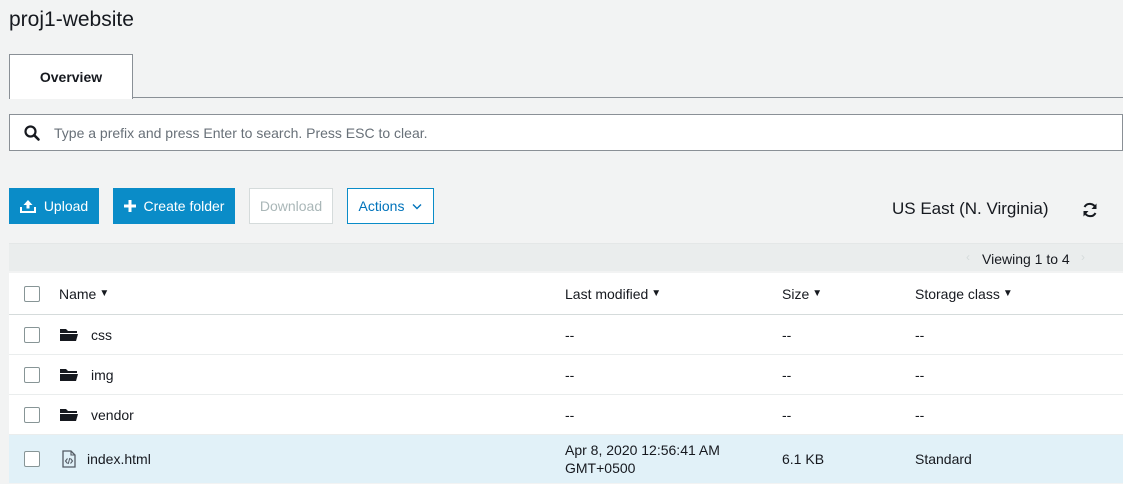 This screenshot has height=484, width=1123. Describe the element at coordinates (1026, 259) in the screenshot. I see `paging-label: Viewing 1 to 4` at that location.